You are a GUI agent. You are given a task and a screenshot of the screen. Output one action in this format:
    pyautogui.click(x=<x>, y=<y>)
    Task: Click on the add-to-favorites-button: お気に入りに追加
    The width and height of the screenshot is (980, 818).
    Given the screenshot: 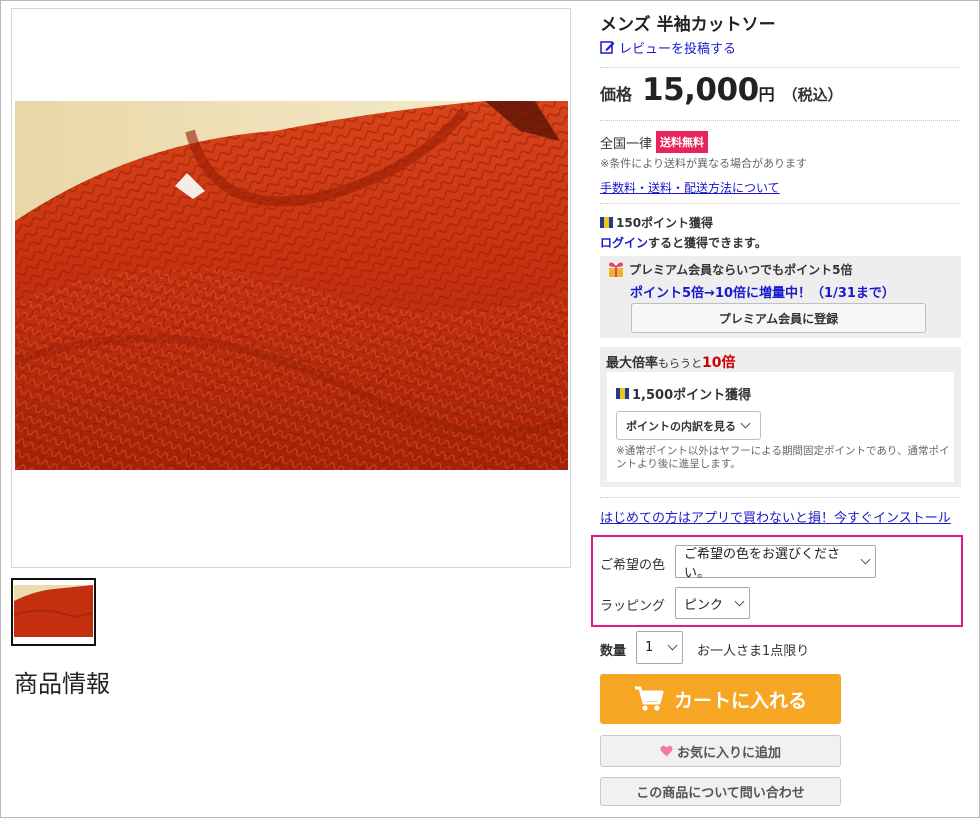 What is the action you would take?
    pyautogui.click(x=720, y=751)
    